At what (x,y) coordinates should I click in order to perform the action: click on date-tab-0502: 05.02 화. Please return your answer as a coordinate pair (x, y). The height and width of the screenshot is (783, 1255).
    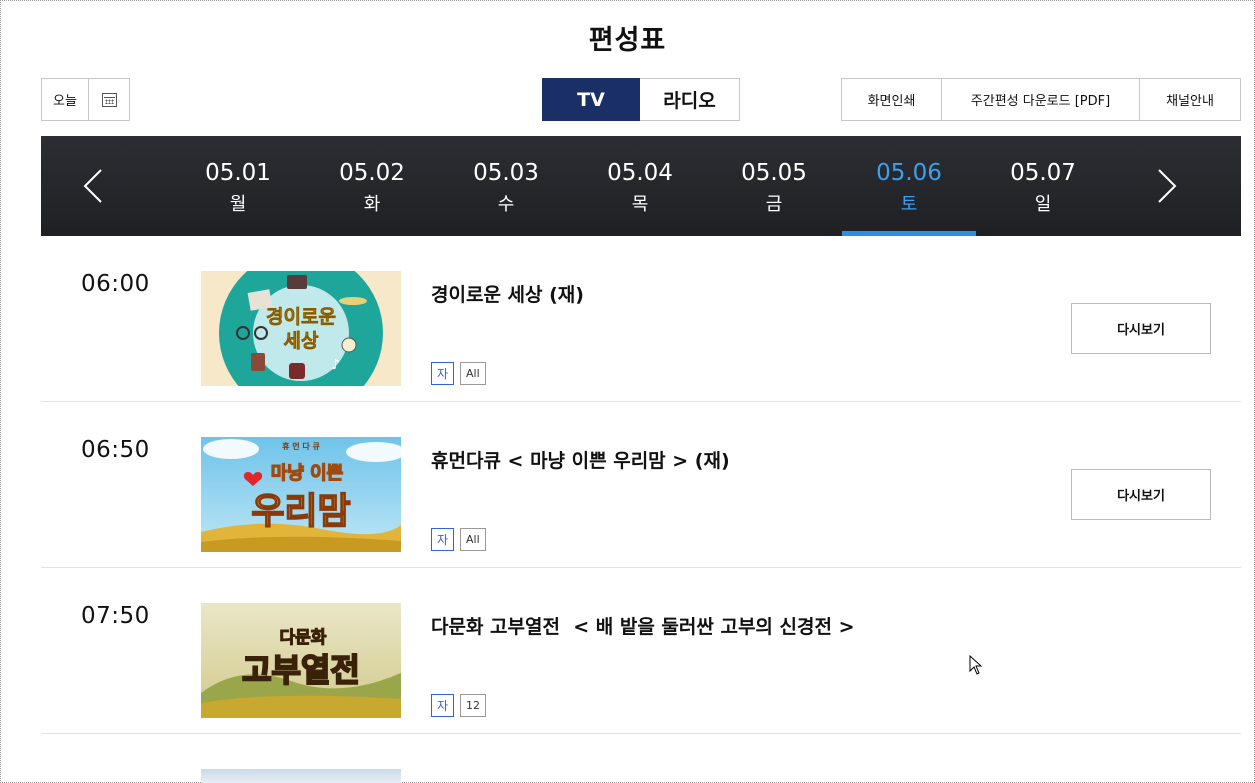
    Looking at the image, I should click on (372, 186).